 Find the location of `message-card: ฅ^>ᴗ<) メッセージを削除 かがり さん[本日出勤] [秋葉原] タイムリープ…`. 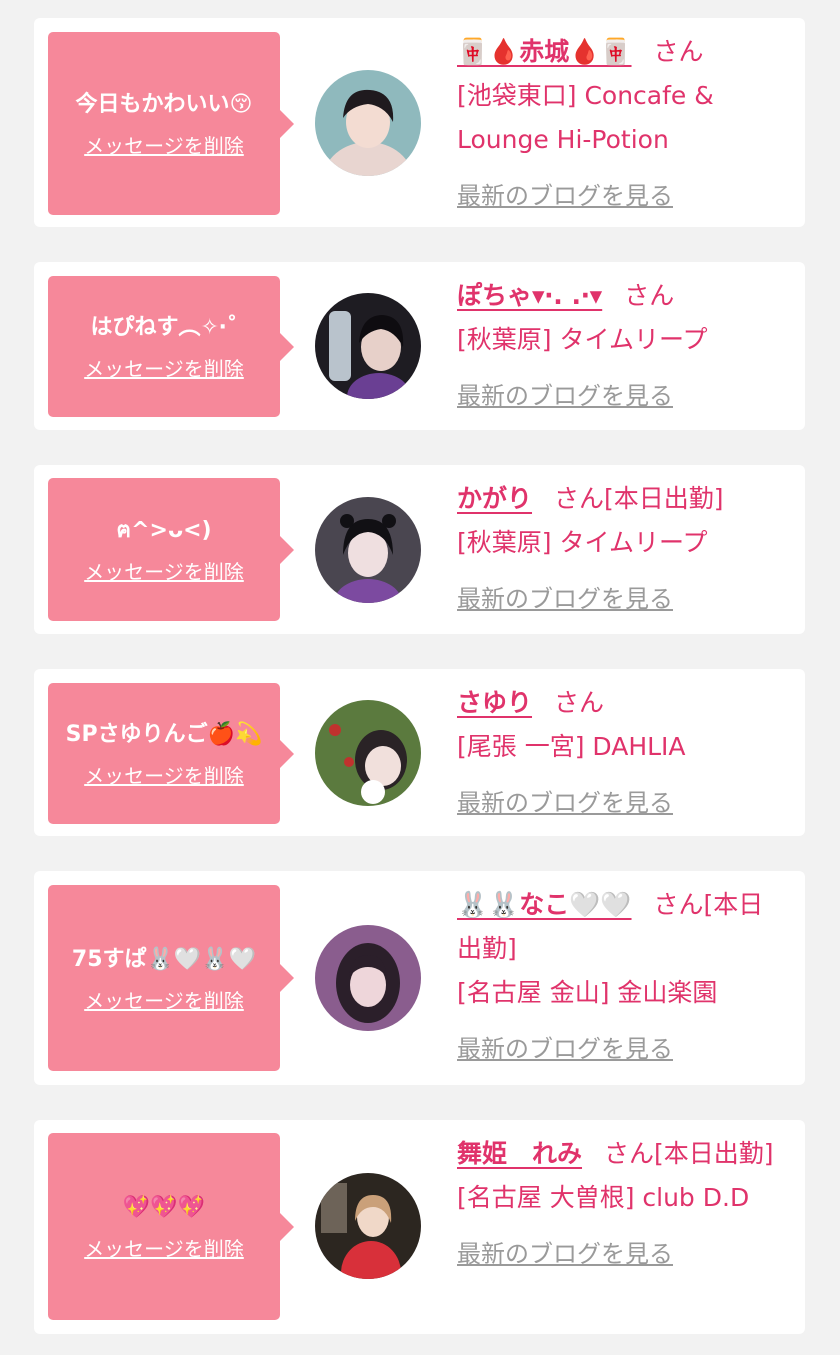

message-card: ฅ^>ᴗ<) メッセージを削除 かがり さん[本日出勤] [秋葉原] タイムリープ… is located at coordinates (419, 549).